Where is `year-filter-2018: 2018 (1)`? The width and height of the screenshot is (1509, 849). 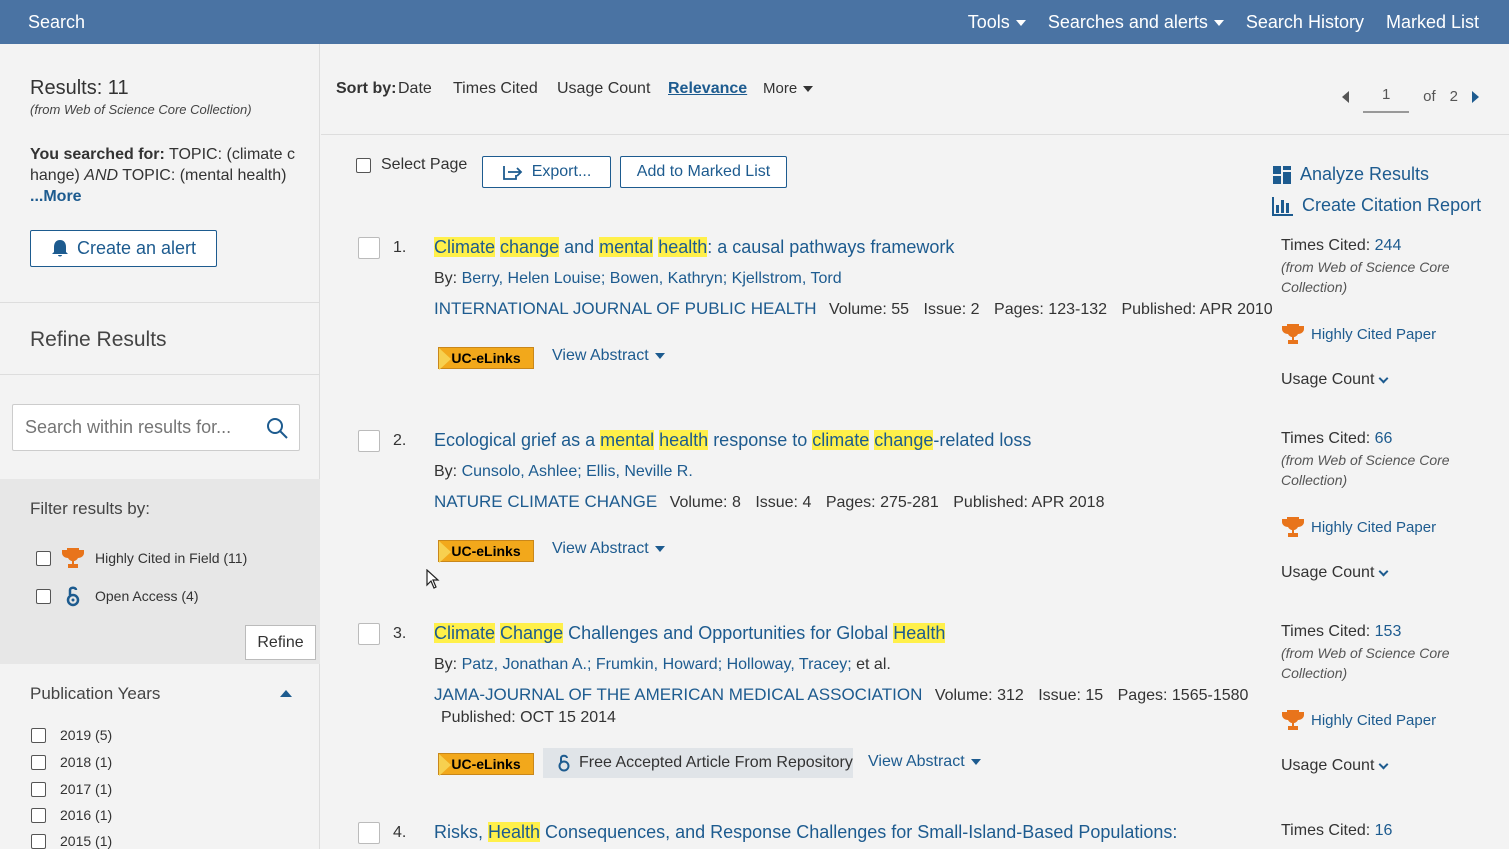
year-filter-2018: 2018 (1) is located at coordinates (71, 762).